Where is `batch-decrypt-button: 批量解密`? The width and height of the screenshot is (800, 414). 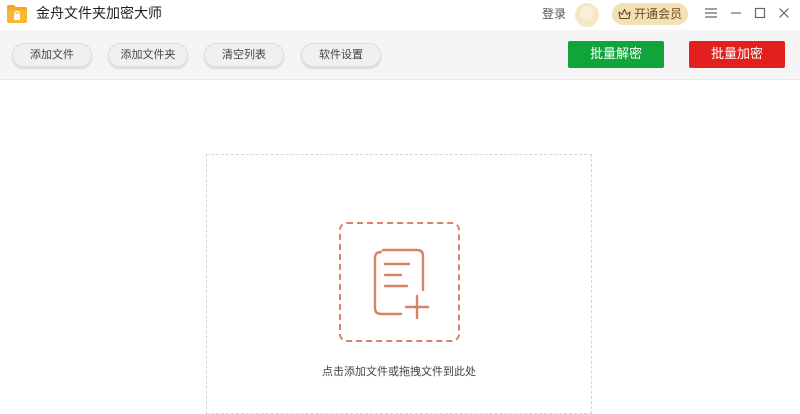
batch-decrypt-button: 批量解密 is located at coordinates (616, 54).